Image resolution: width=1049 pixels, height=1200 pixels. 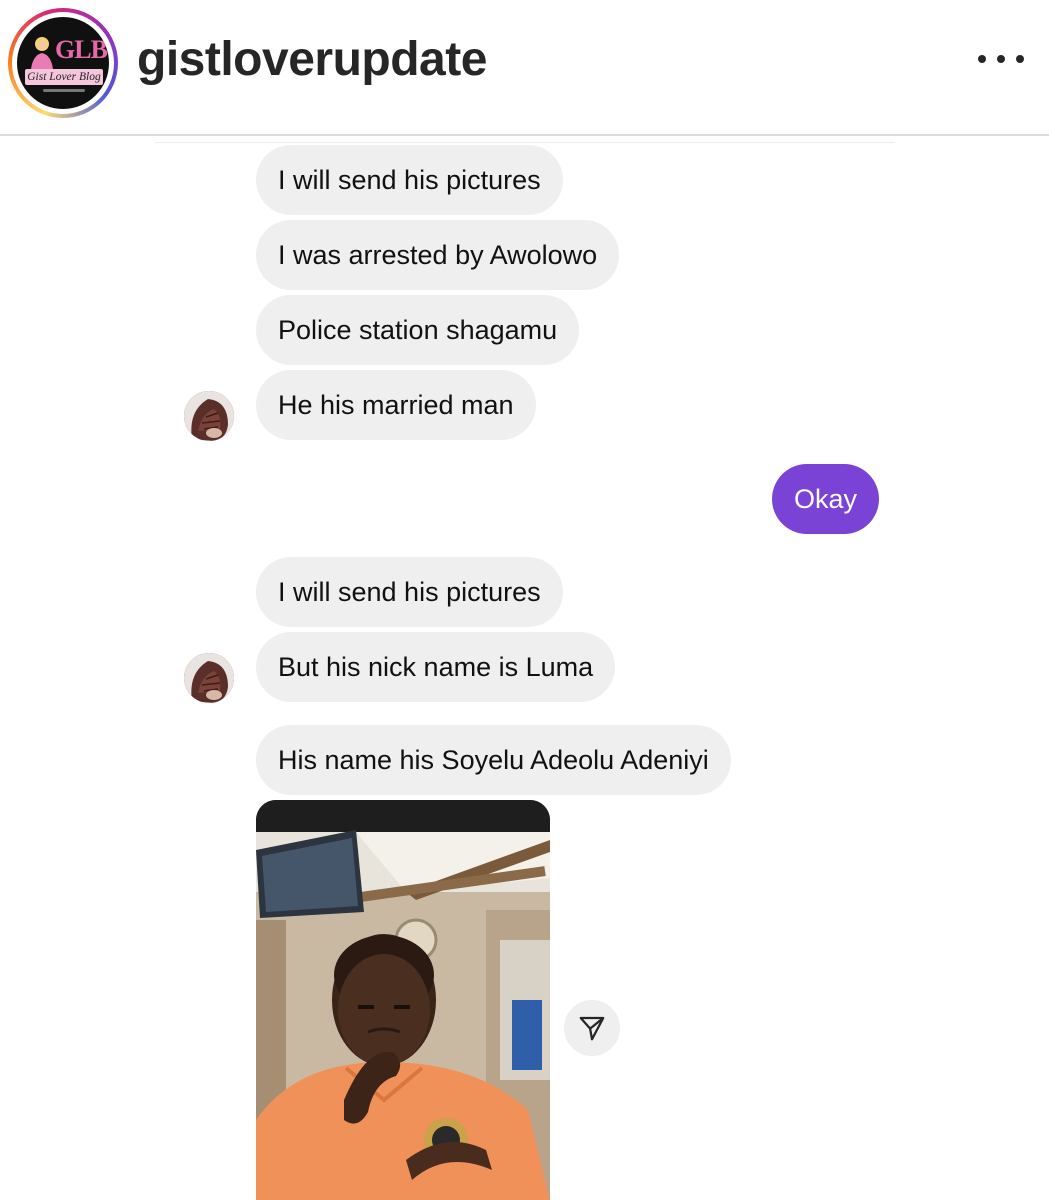 What do you see at coordinates (418, 330) in the screenshot?
I see `message-bubble-incoming: Police station shagamu` at bounding box center [418, 330].